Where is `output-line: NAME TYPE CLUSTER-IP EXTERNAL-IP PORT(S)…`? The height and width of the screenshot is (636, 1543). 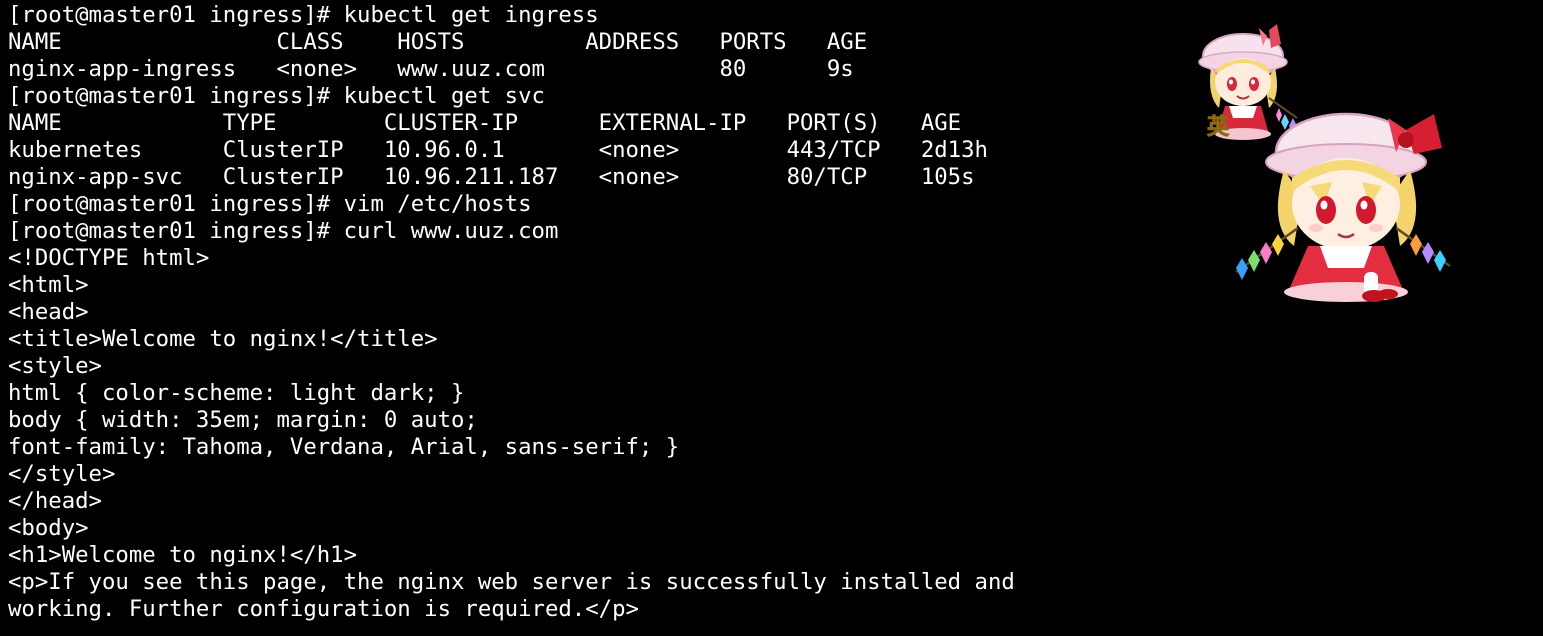 output-line: NAME TYPE CLUSTER-IP EXTERNAL-IP PORT(S)… is located at coordinates (485, 123).